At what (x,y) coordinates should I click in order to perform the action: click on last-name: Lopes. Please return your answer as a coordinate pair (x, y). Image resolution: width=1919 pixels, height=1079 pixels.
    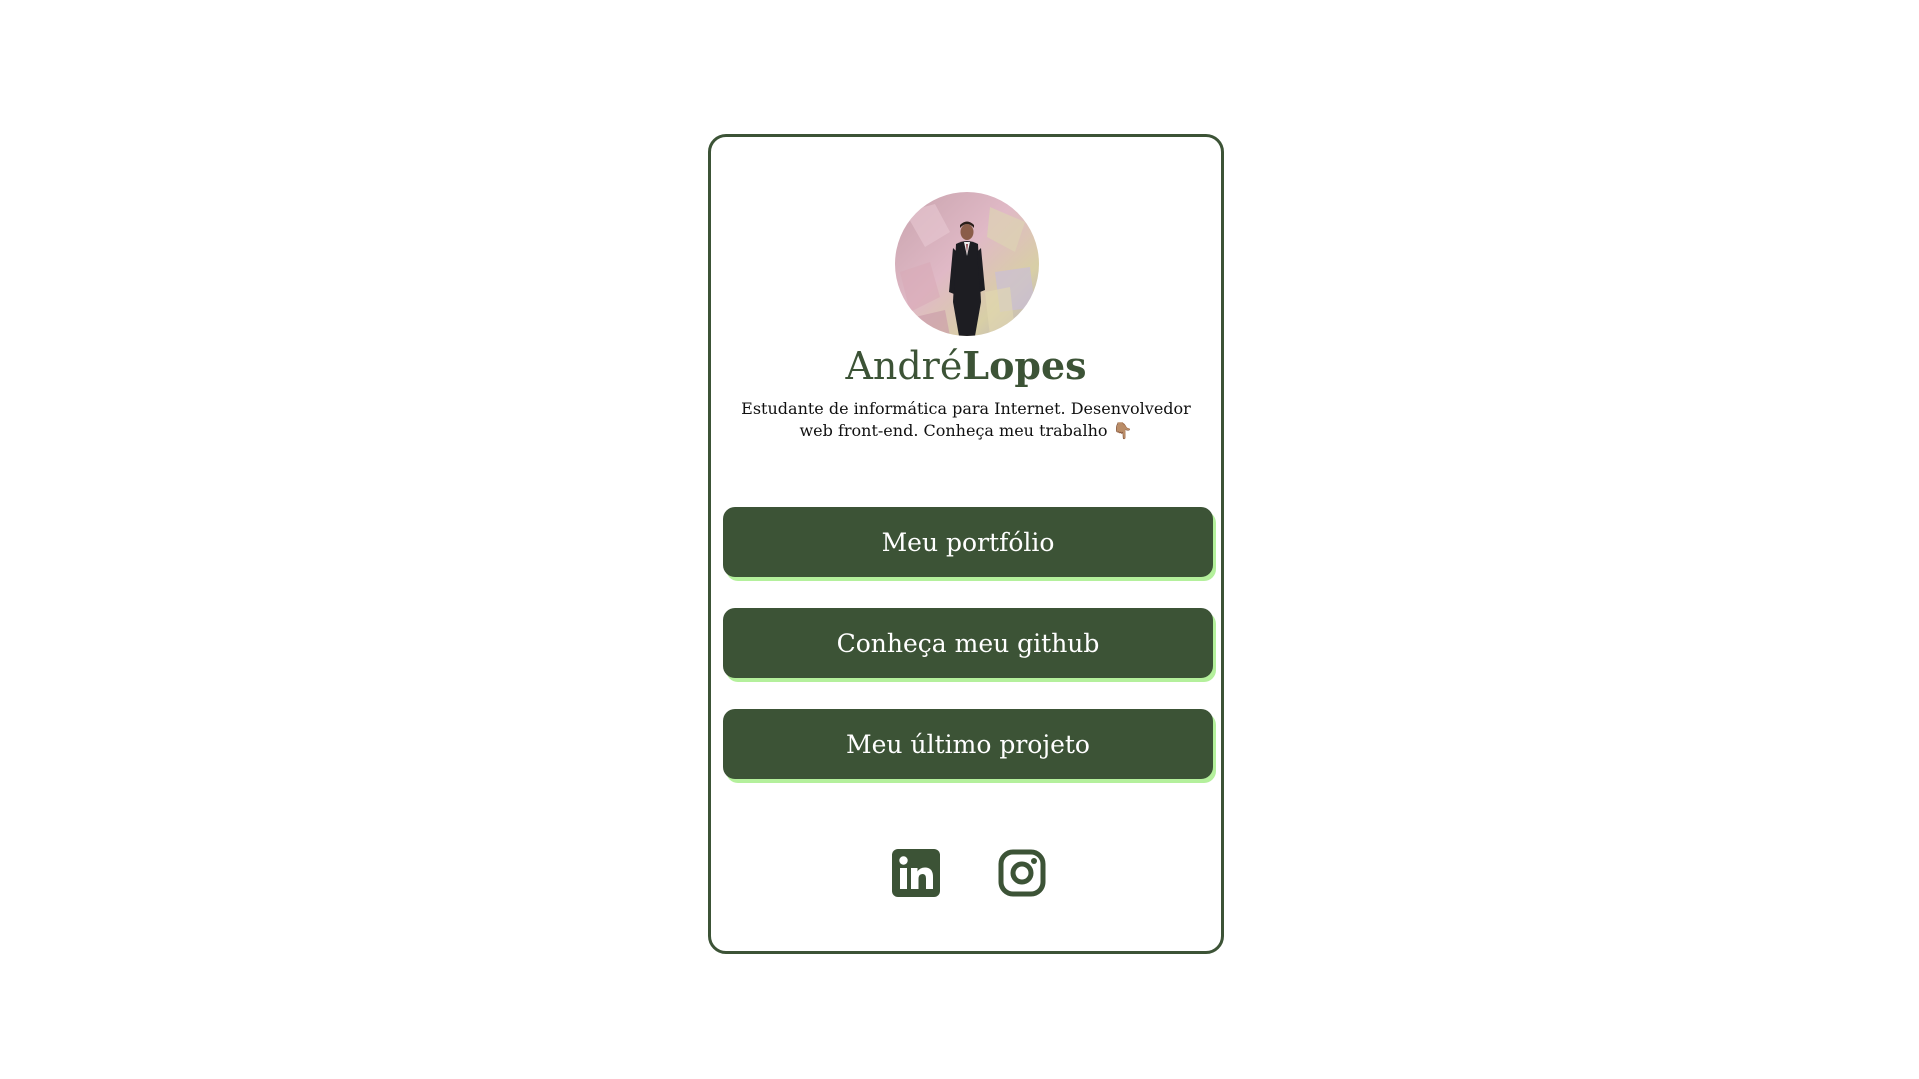
    Looking at the image, I should click on (1024, 365).